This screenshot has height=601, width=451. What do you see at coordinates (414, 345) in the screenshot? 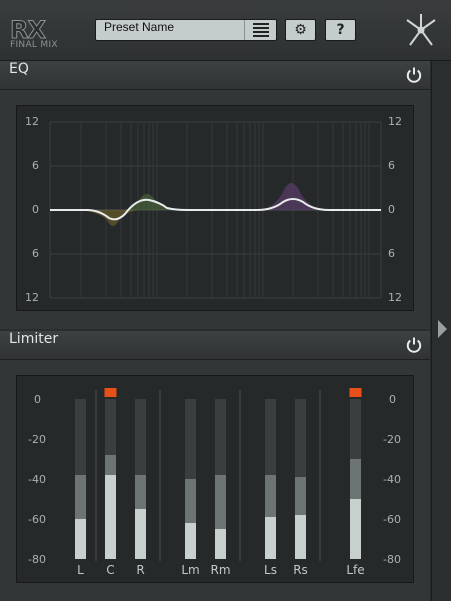
I see `limiter-power-icon` at bounding box center [414, 345].